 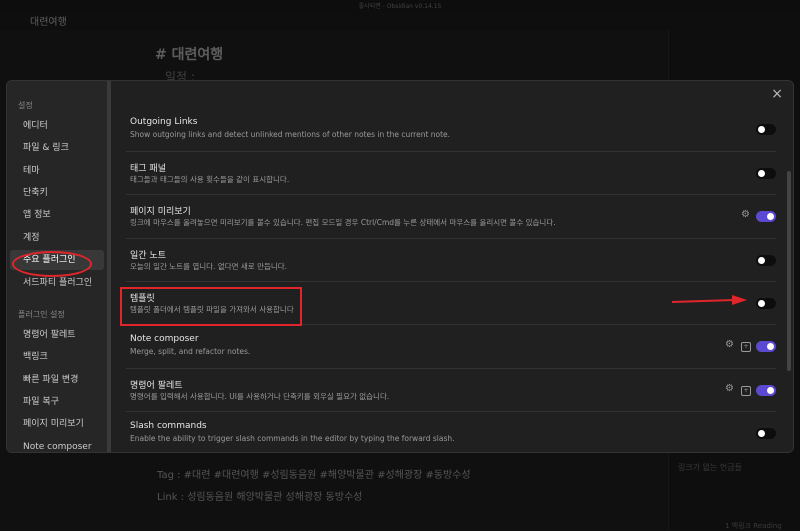 I want to click on highlight-oval-annotation, so click(x=52, y=264).